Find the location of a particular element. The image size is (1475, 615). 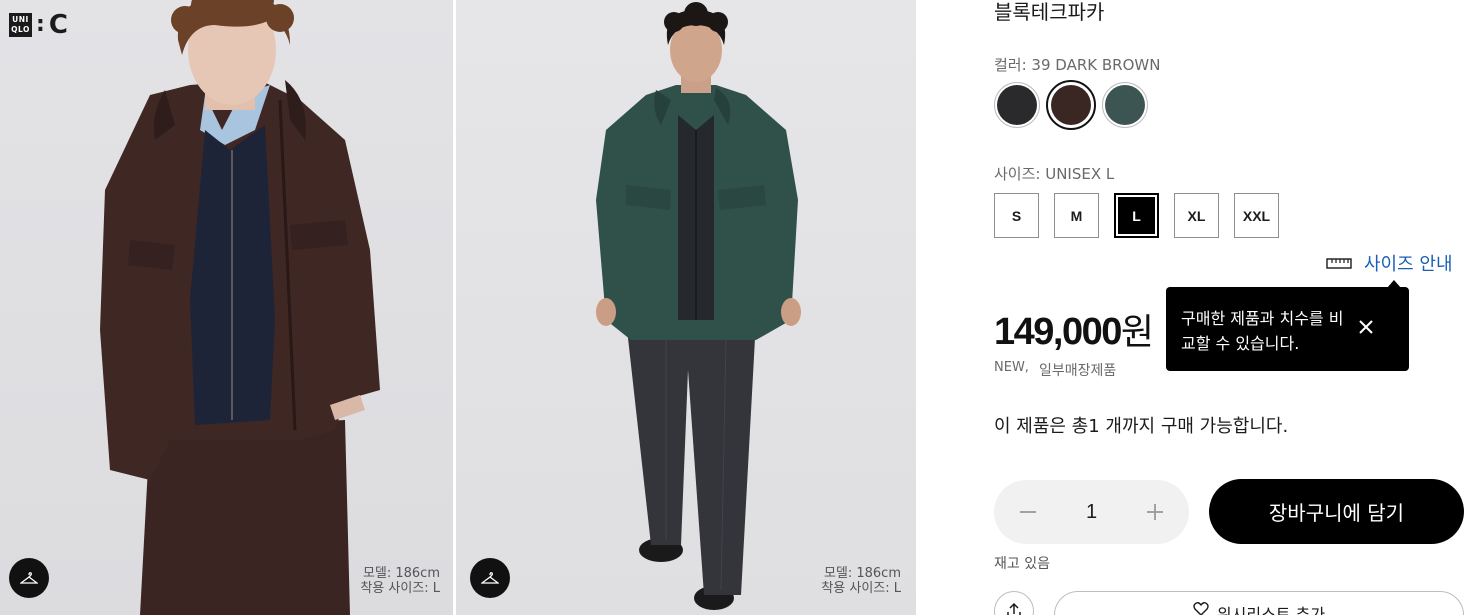

tooltip-text: 구매한 제품과 치수를 비교할 수 있습니다. is located at coordinates (1262, 331).